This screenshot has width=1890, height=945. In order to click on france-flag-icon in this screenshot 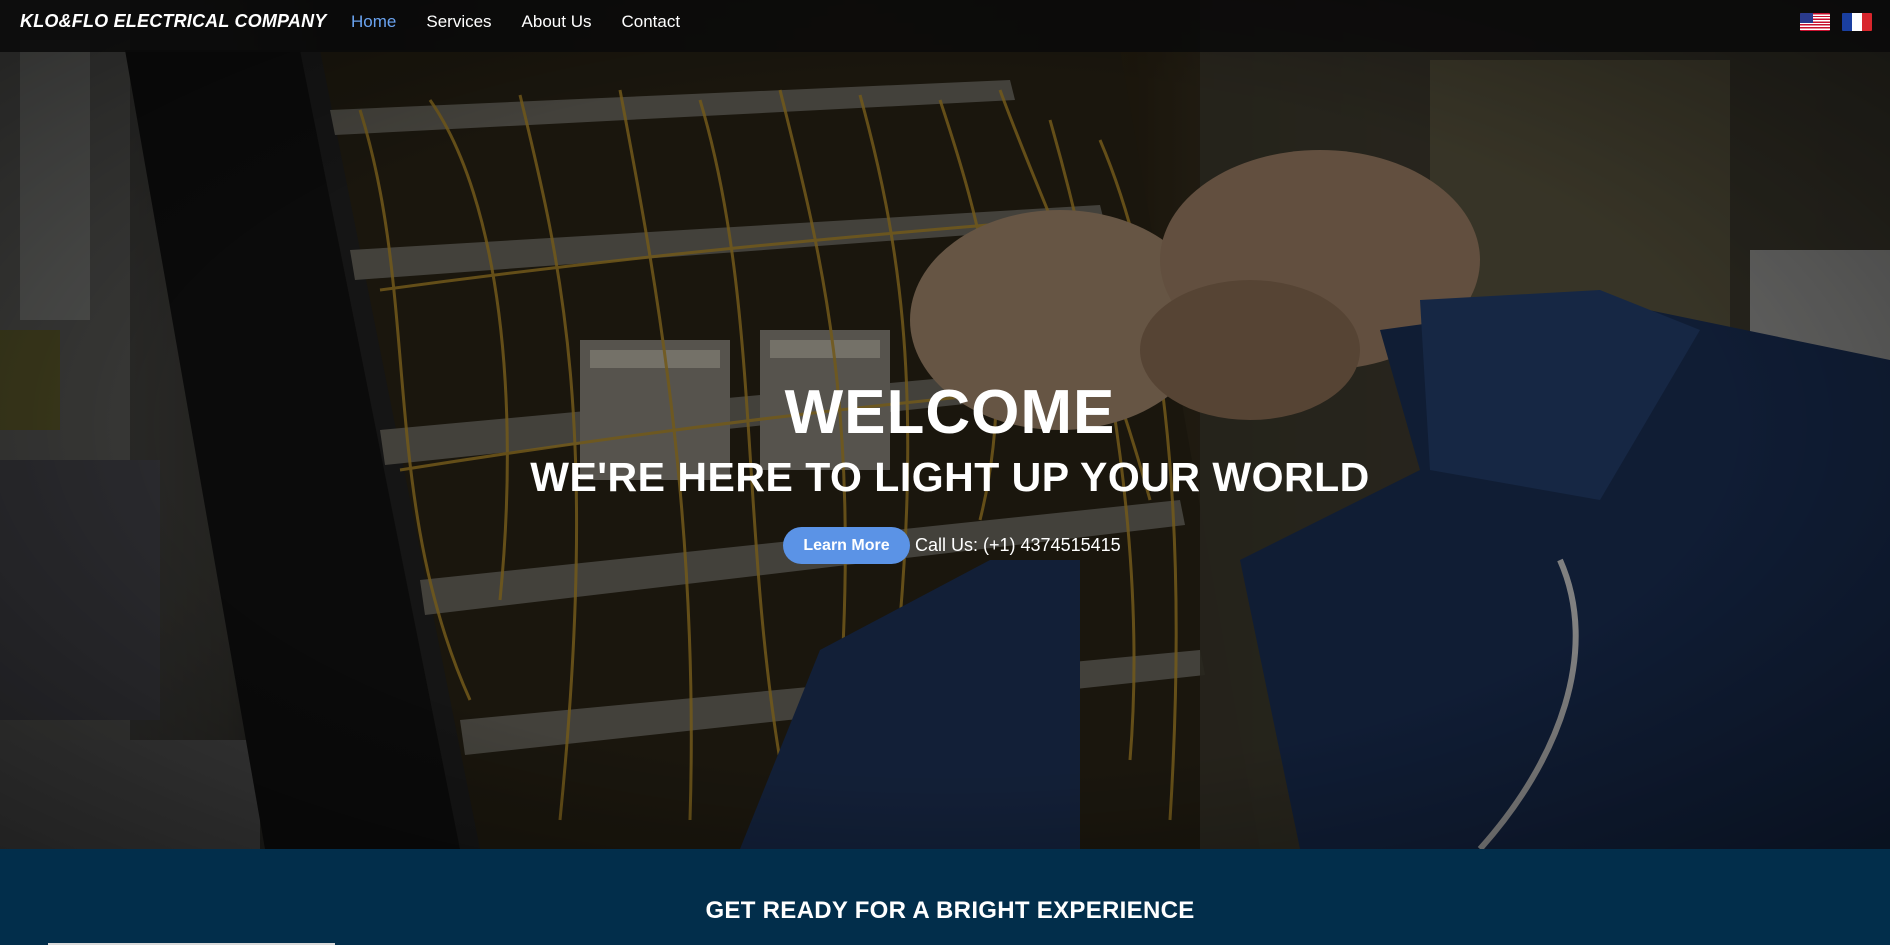, I will do `click(1857, 22)`.